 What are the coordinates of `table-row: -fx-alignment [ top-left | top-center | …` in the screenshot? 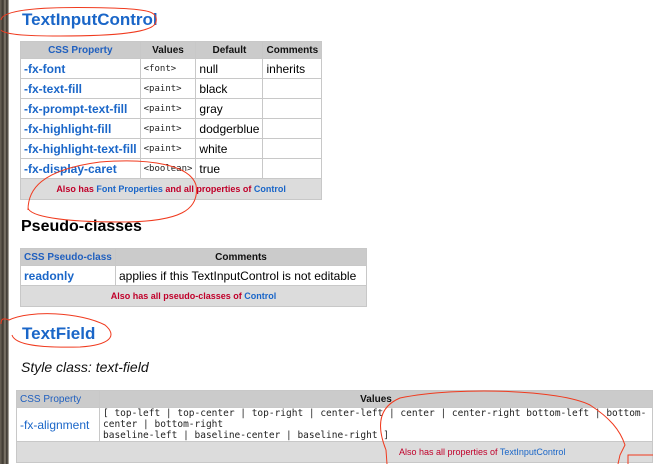 It's located at (334, 424).